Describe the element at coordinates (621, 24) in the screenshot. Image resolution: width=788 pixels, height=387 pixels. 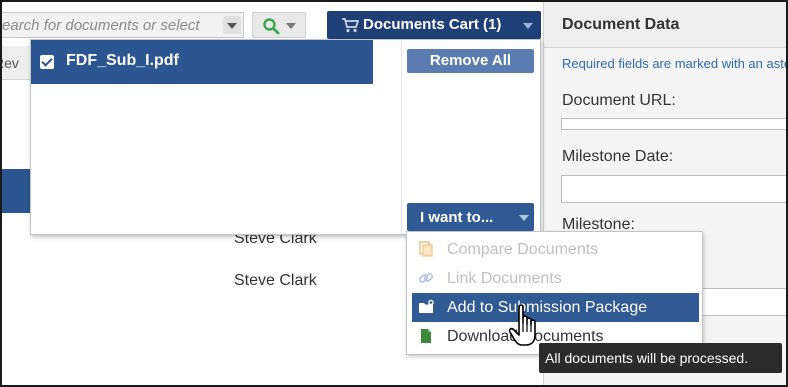
I see `panel-title: Document Data` at that location.